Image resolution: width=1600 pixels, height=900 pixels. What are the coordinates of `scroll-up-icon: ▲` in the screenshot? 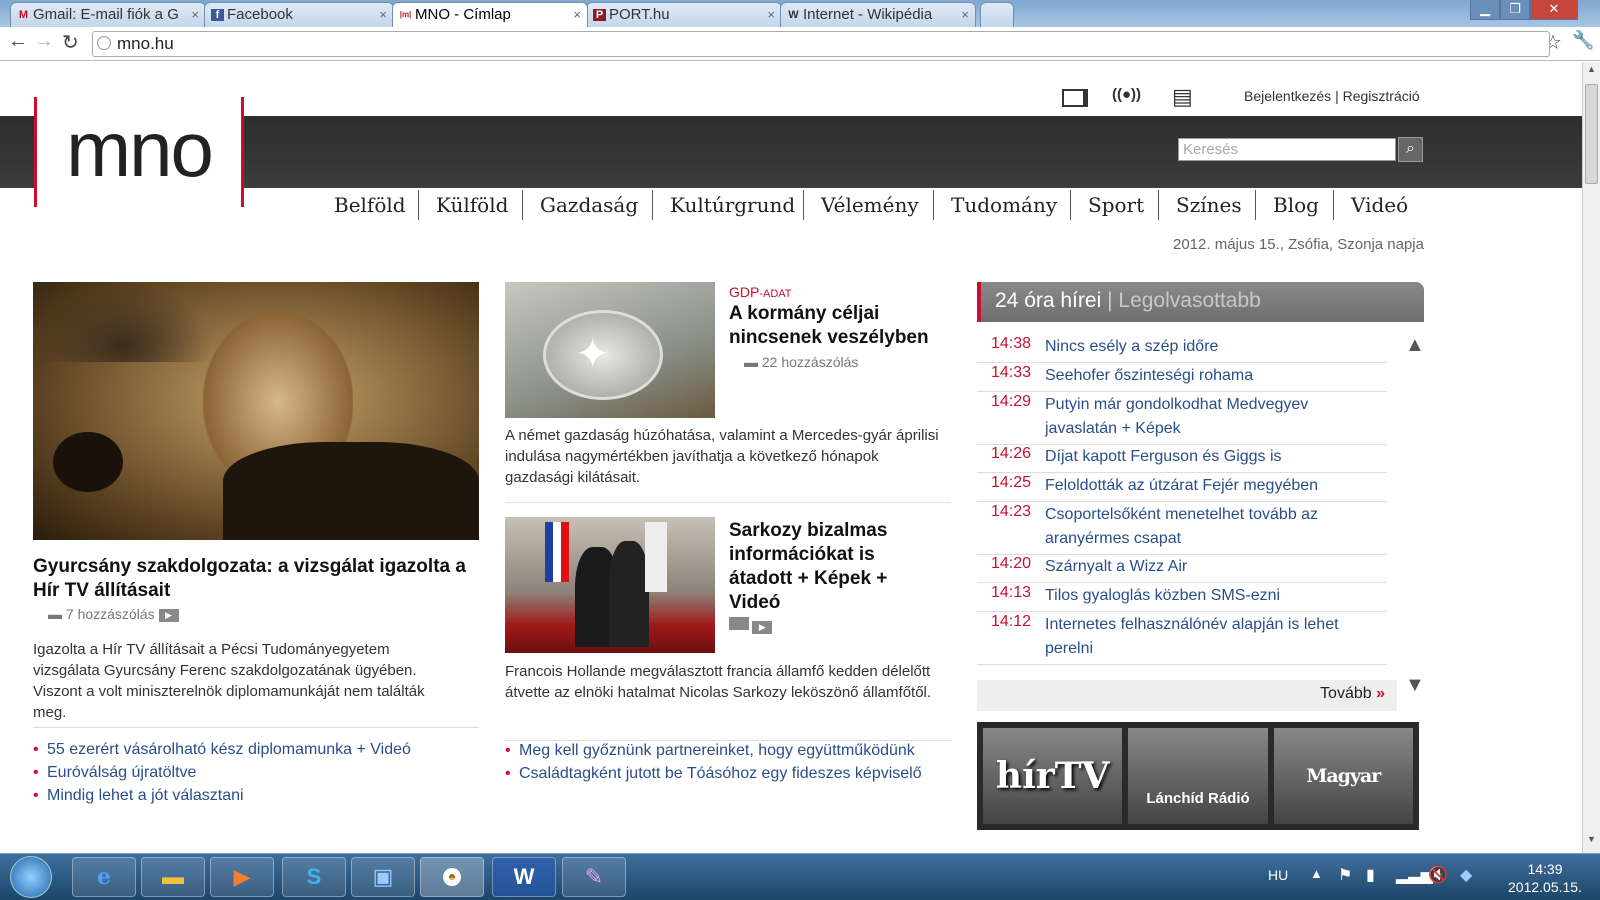 It's located at (1591, 72).